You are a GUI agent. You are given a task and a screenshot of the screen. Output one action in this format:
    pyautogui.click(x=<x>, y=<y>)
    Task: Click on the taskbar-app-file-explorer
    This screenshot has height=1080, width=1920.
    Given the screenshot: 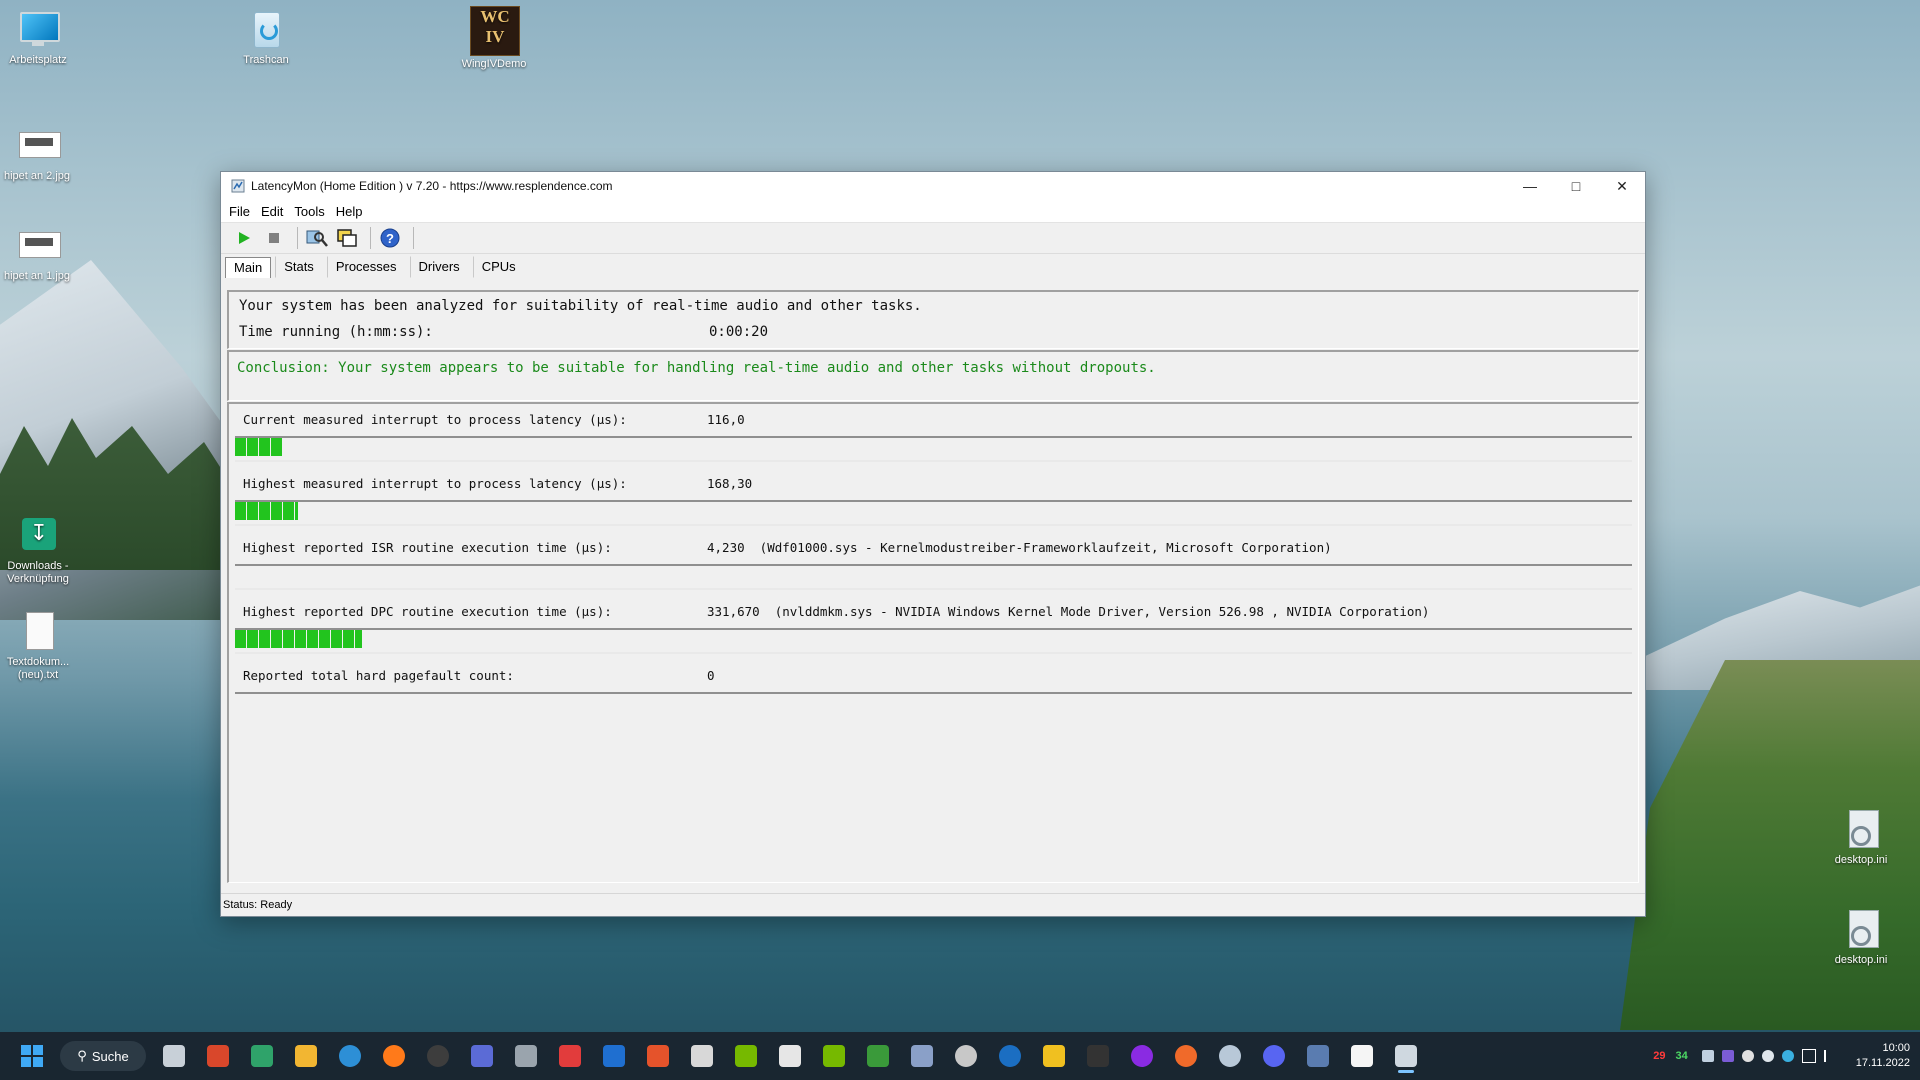 What is the action you would take?
    pyautogui.click(x=306, y=1056)
    